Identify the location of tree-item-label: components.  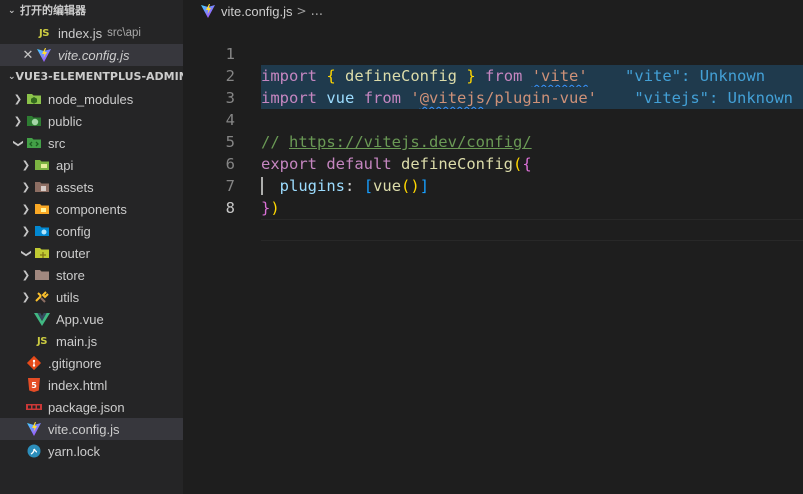
(91, 209).